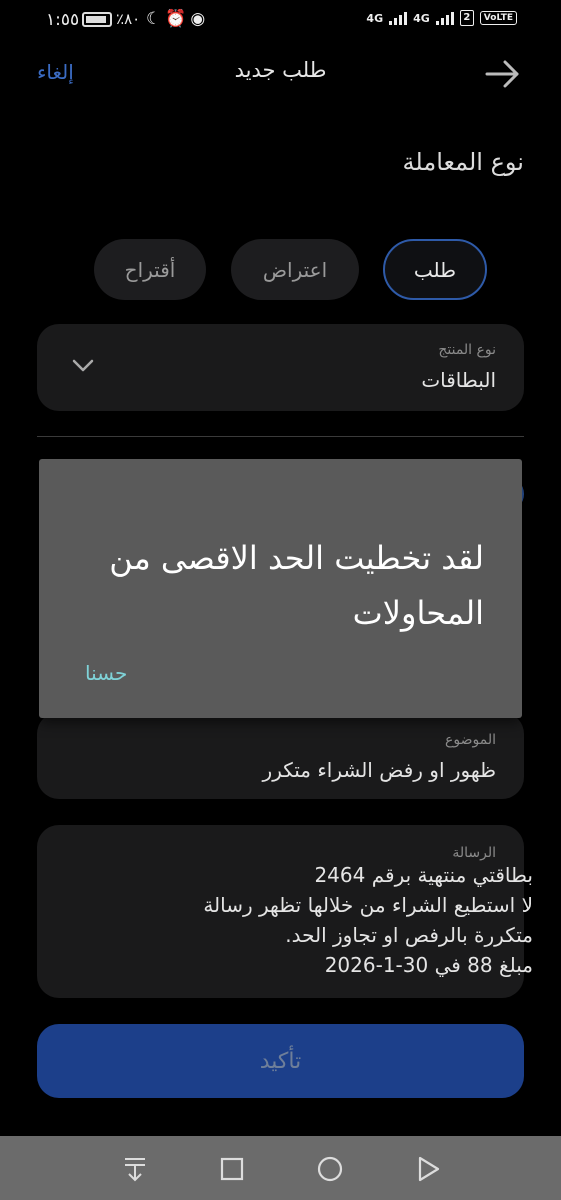 This screenshot has width=561, height=1200. I want to click on product-type-value: البطاقات, so click(458, 380).